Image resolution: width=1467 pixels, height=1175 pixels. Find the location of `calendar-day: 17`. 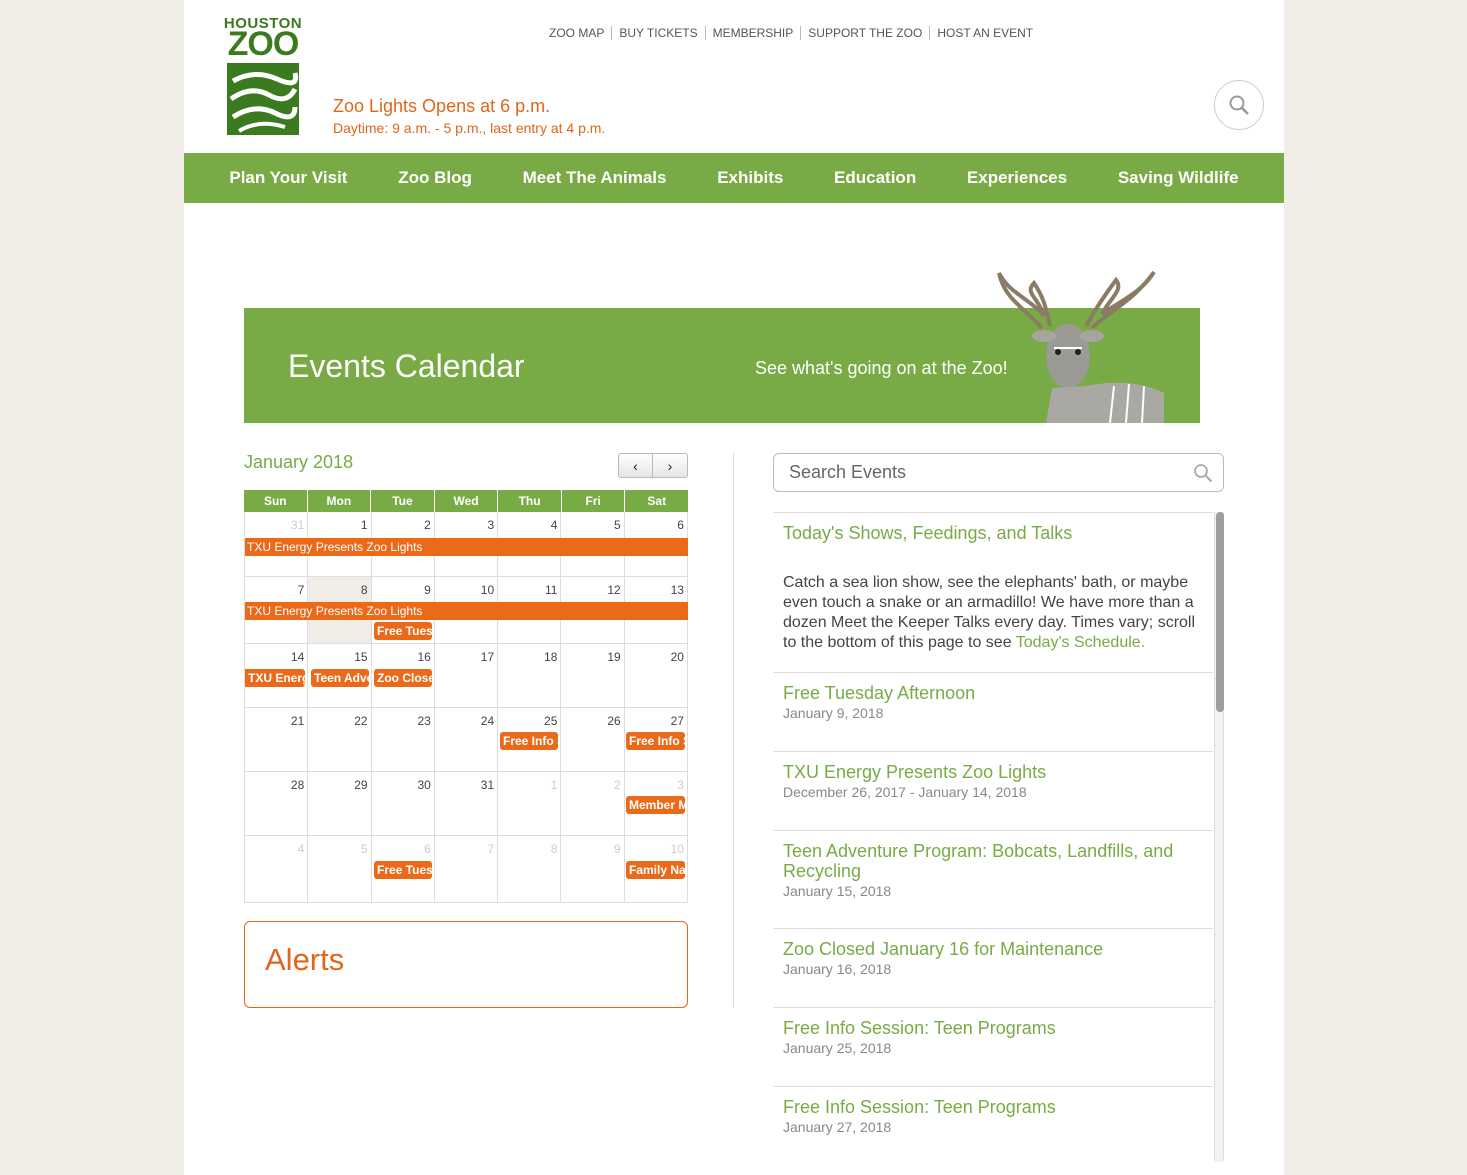

calendar-day: 17 is located at coordinates (466, 676).